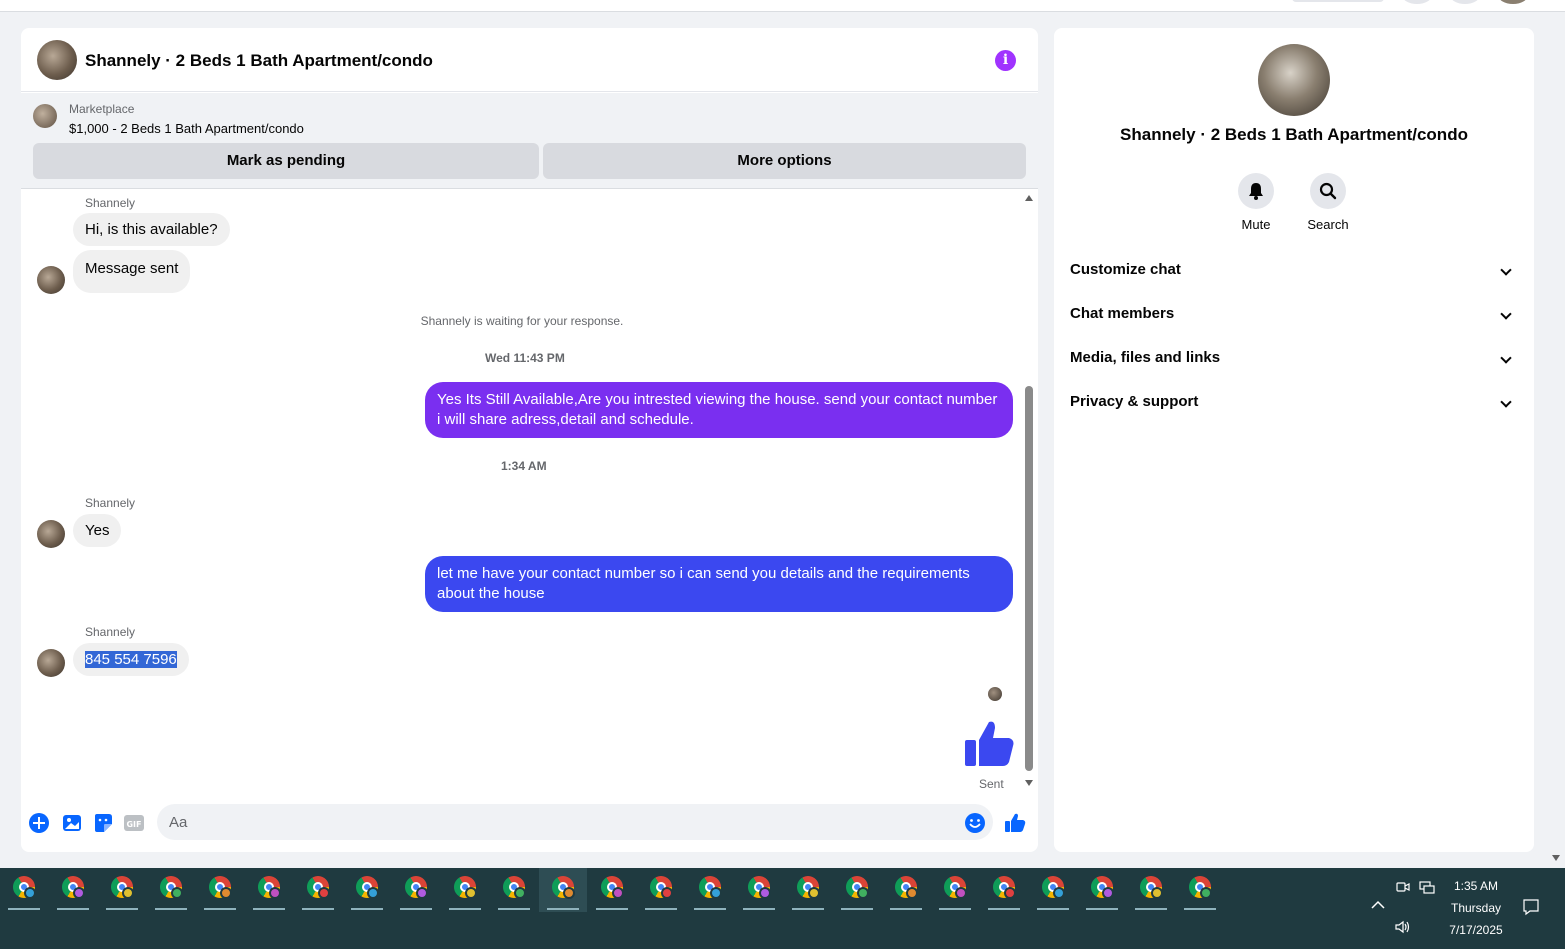  What do you see at coordinates (1403, 927) in the screenshot?
I see `volume-icon` at bounding box center [1403, 927].